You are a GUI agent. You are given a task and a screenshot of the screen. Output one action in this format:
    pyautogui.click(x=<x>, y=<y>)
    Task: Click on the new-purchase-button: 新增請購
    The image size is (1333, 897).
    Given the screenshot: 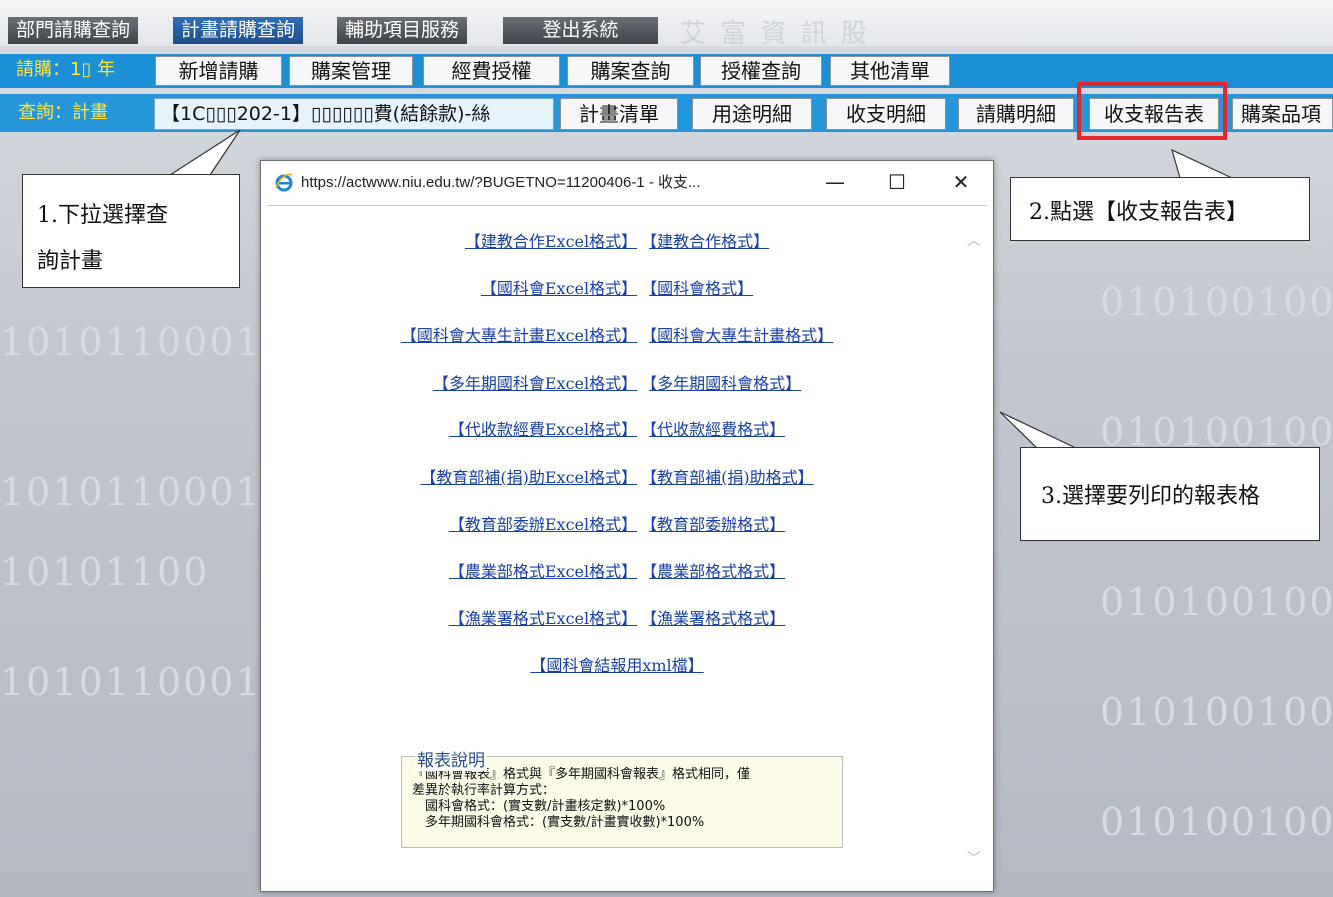 What is the action you would take?
    pyautogui.click(x=218, y=71)
    